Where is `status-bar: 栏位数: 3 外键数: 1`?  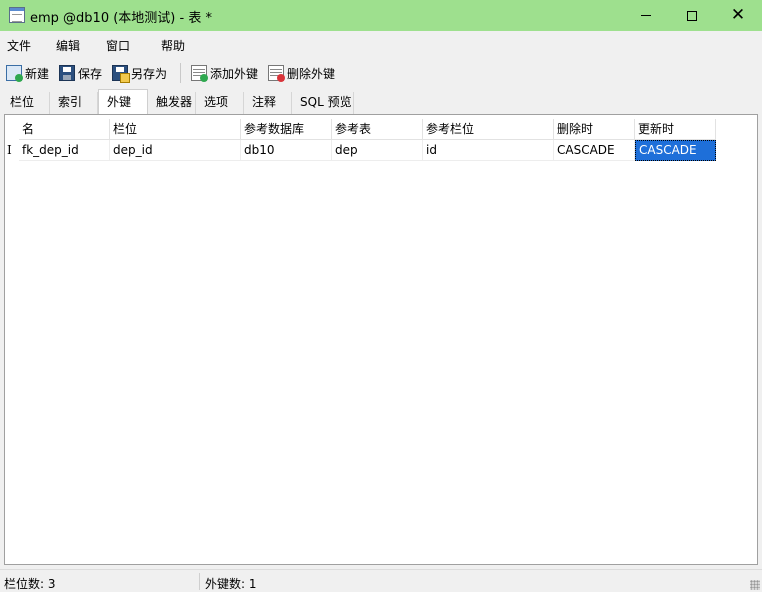 status-bar: 栏位数: 3 外键数: 1 is located at coordinates (381, 580).